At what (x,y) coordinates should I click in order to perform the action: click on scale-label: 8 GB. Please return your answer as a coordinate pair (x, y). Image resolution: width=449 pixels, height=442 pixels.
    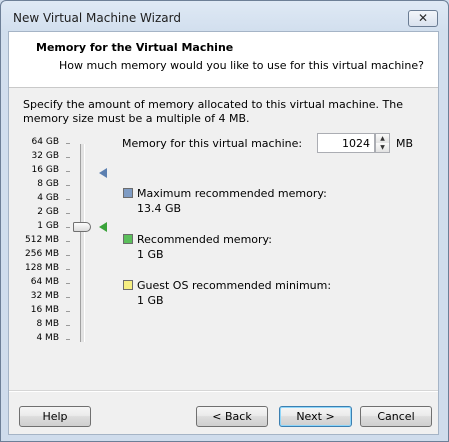
    Looking at the image, I should click on (48, 184).